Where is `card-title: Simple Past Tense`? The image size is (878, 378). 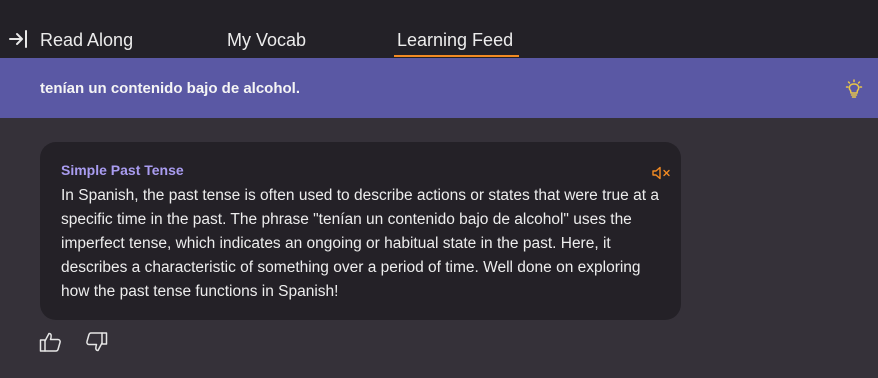
card-title: Simple Past Tense is located at coordinates (122, 170).